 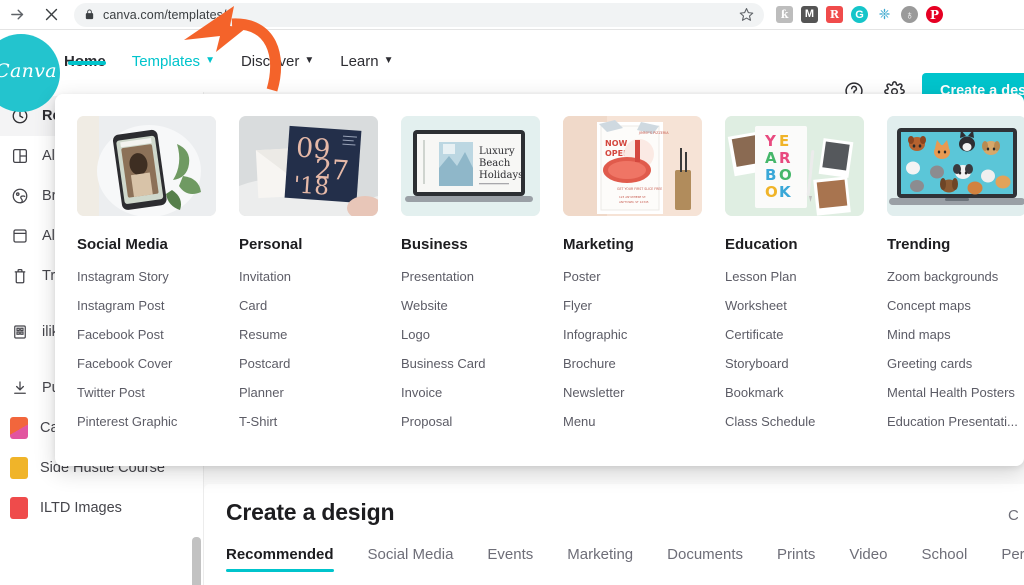 What do you see at coordinates (637, 334) in the screenshot?
I see `mega-link: Infographic` at bounding box center [637, 334].